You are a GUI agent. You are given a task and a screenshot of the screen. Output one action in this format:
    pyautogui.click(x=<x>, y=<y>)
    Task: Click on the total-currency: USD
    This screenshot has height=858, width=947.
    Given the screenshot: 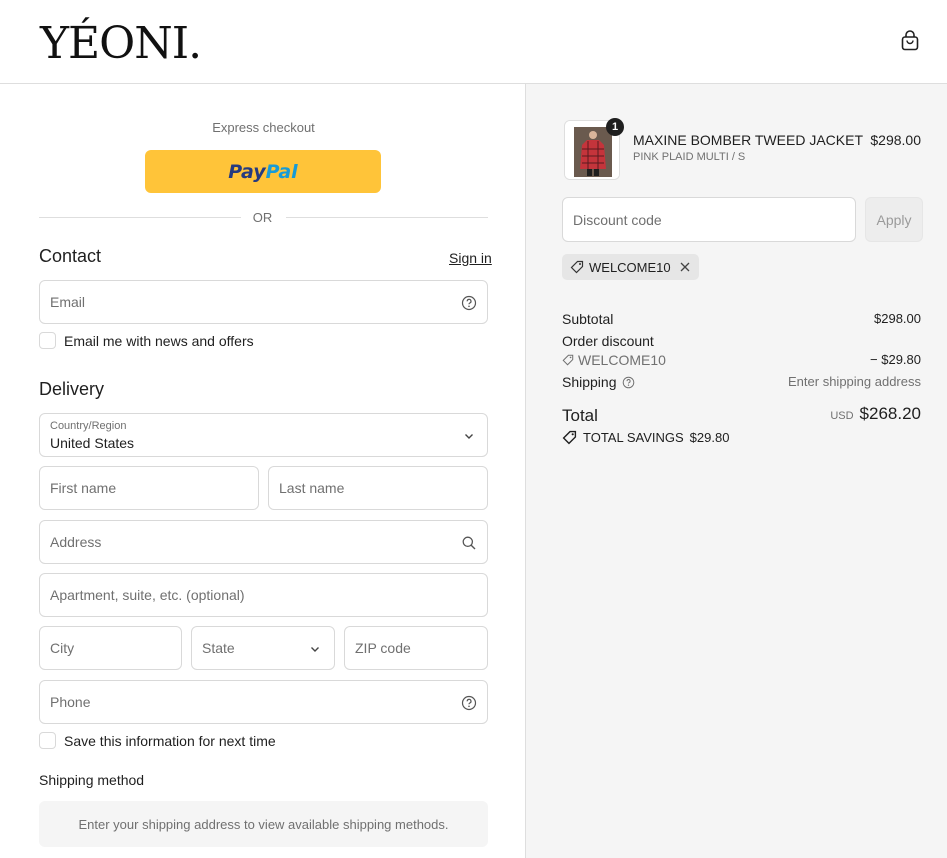 What is the action you would take?
    pyautogui.click(x=842, y=416)
    